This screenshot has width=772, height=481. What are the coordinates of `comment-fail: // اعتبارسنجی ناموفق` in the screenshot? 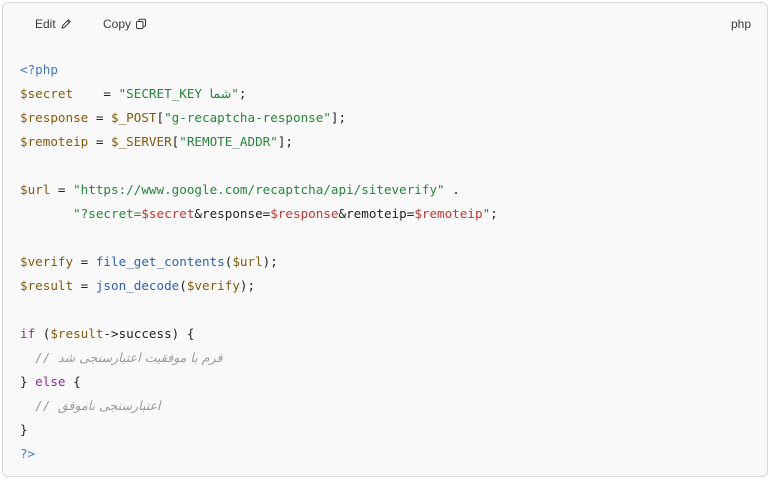 It's located at (97, 405).